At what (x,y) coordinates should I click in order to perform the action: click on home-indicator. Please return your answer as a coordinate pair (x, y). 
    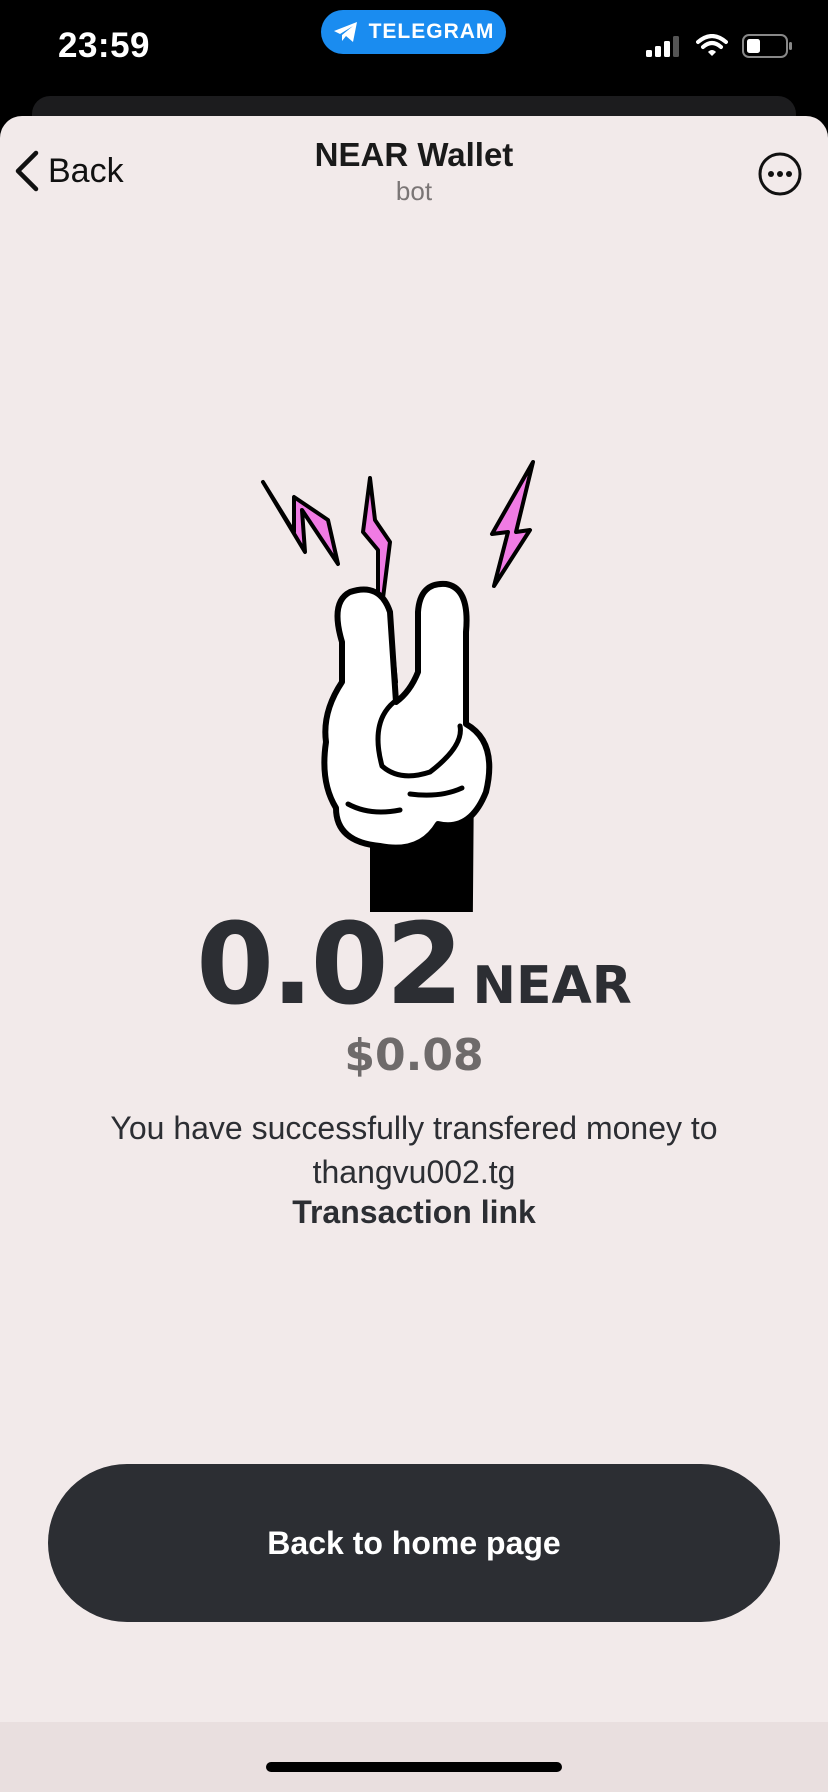
    Looking at the image, I should click on (414, 1767).